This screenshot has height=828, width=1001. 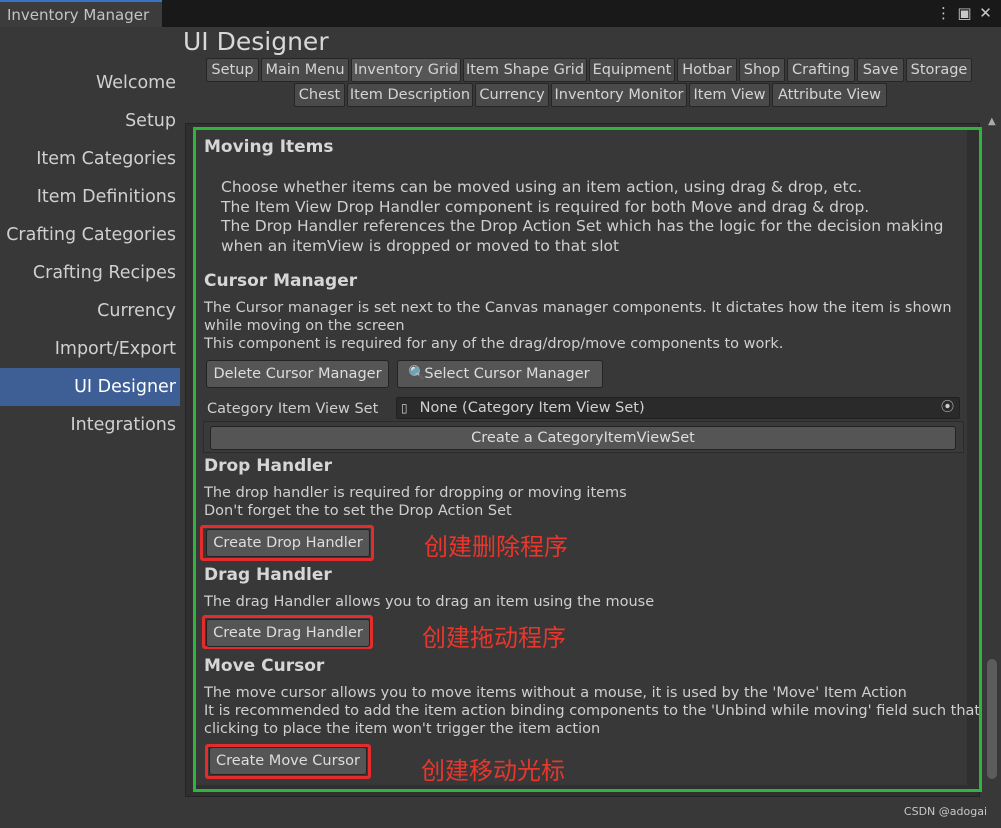 What do you see at coordinates (406, 70) in the screenshot?
I see `tab-inventory-grid: Inventory Grid` at bounding box center [406, 70].